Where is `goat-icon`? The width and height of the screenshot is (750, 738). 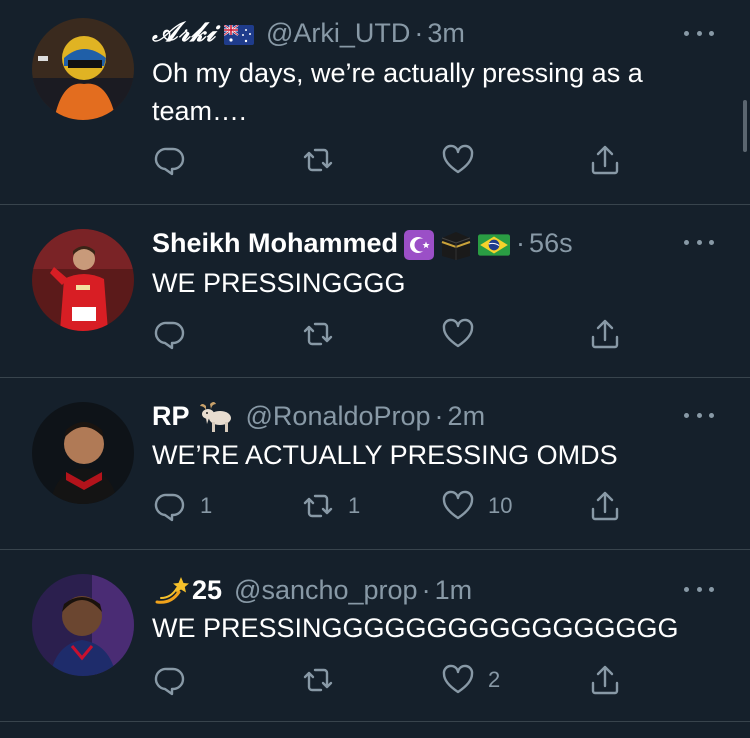
goat-icon is located at coordinates (216, 416).